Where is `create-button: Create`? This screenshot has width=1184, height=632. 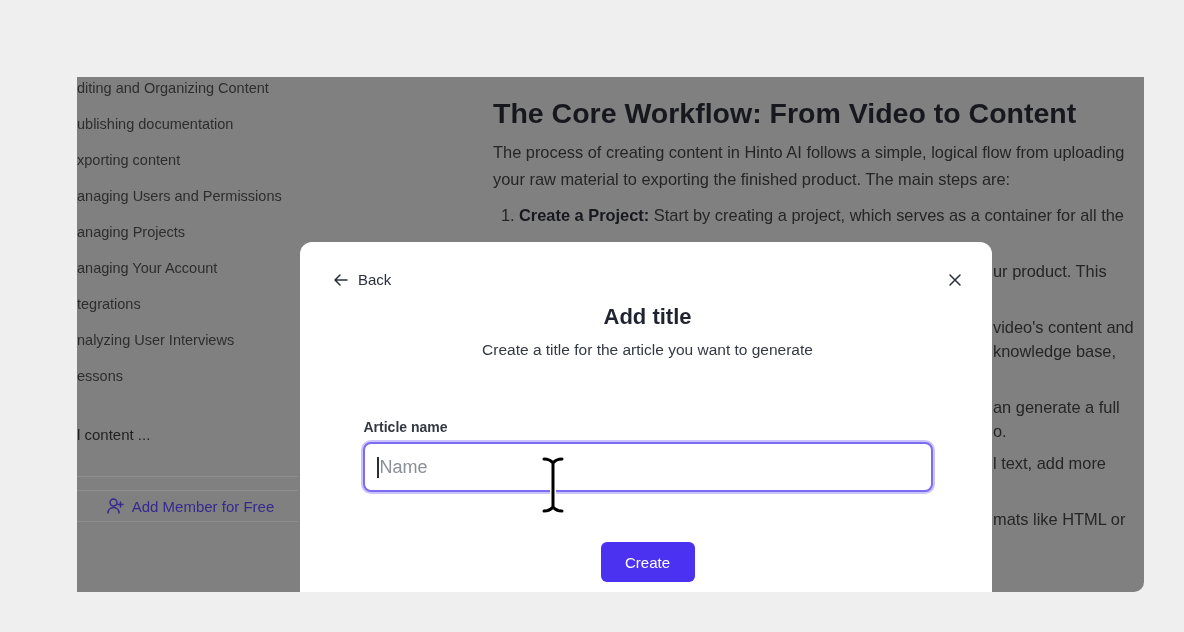
create-button: Create is located at coordinates (647, 562).